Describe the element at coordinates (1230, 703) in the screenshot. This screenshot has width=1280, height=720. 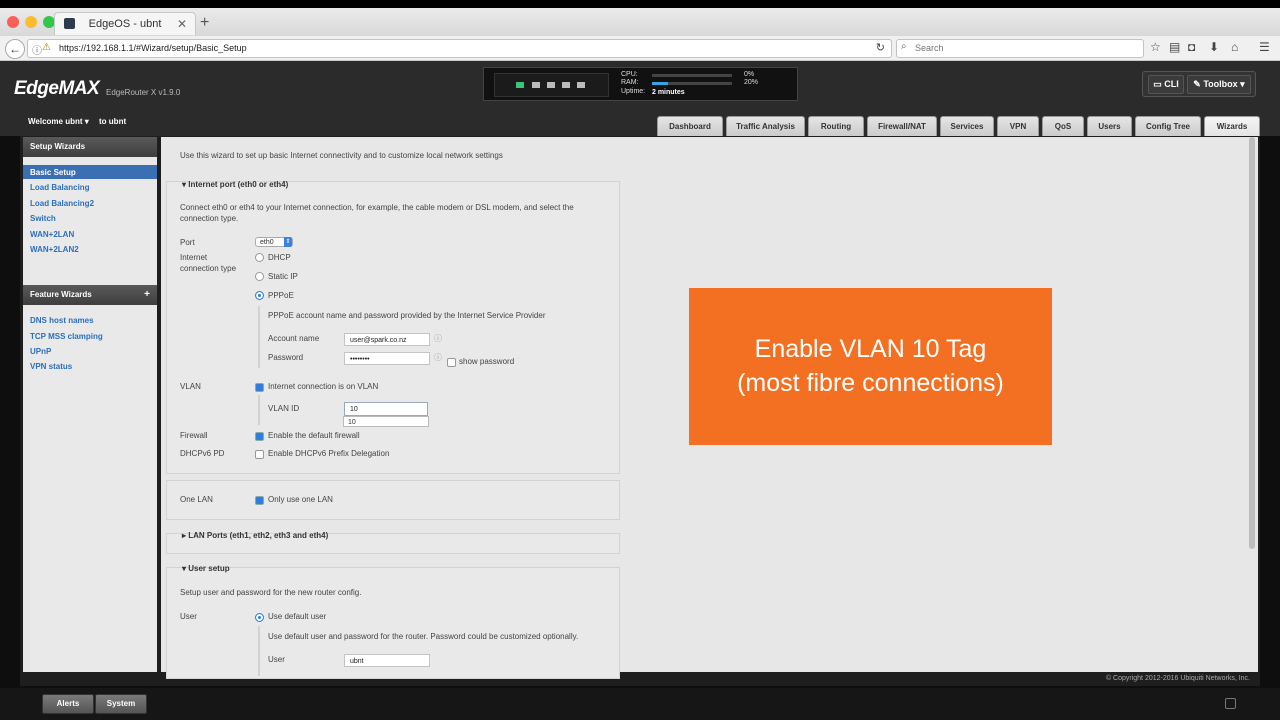
I see `restore-panel-icon` at that location.